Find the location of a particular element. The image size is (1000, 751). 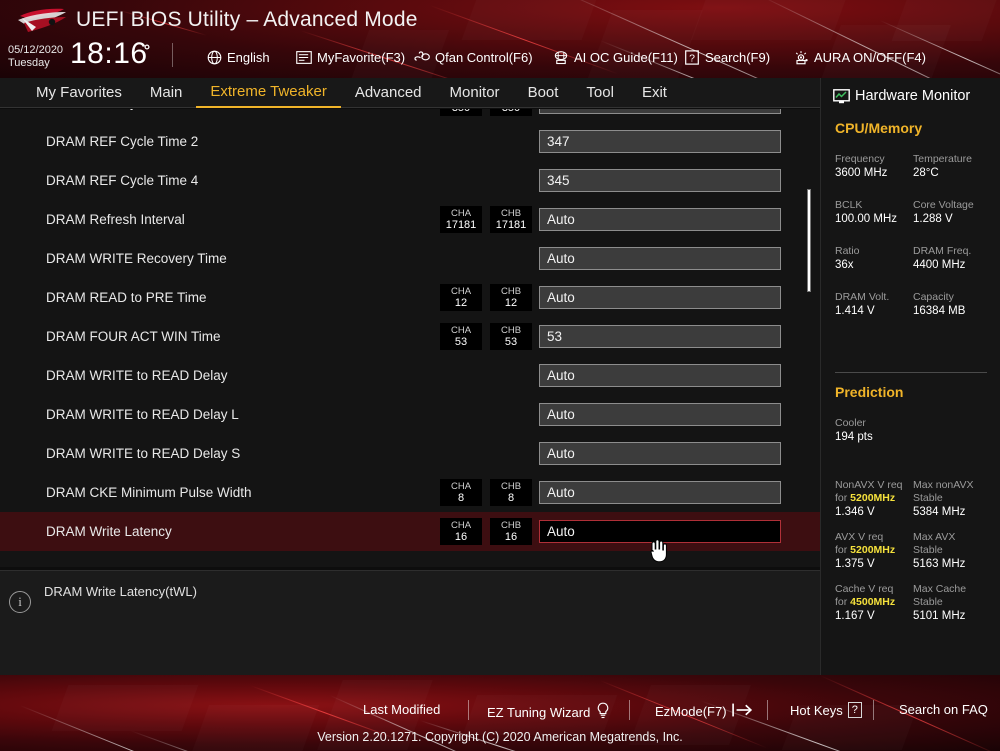

aura-icon is located at coordinates (801, 57).